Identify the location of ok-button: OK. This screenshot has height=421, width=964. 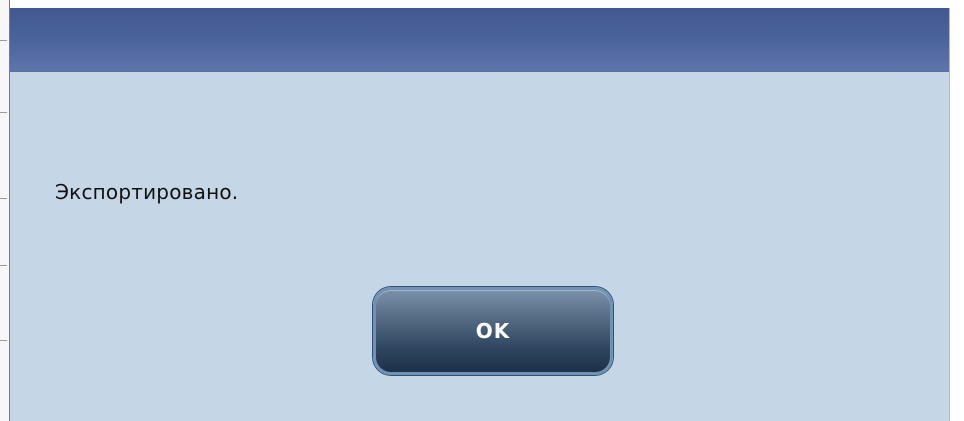
(493, 331).